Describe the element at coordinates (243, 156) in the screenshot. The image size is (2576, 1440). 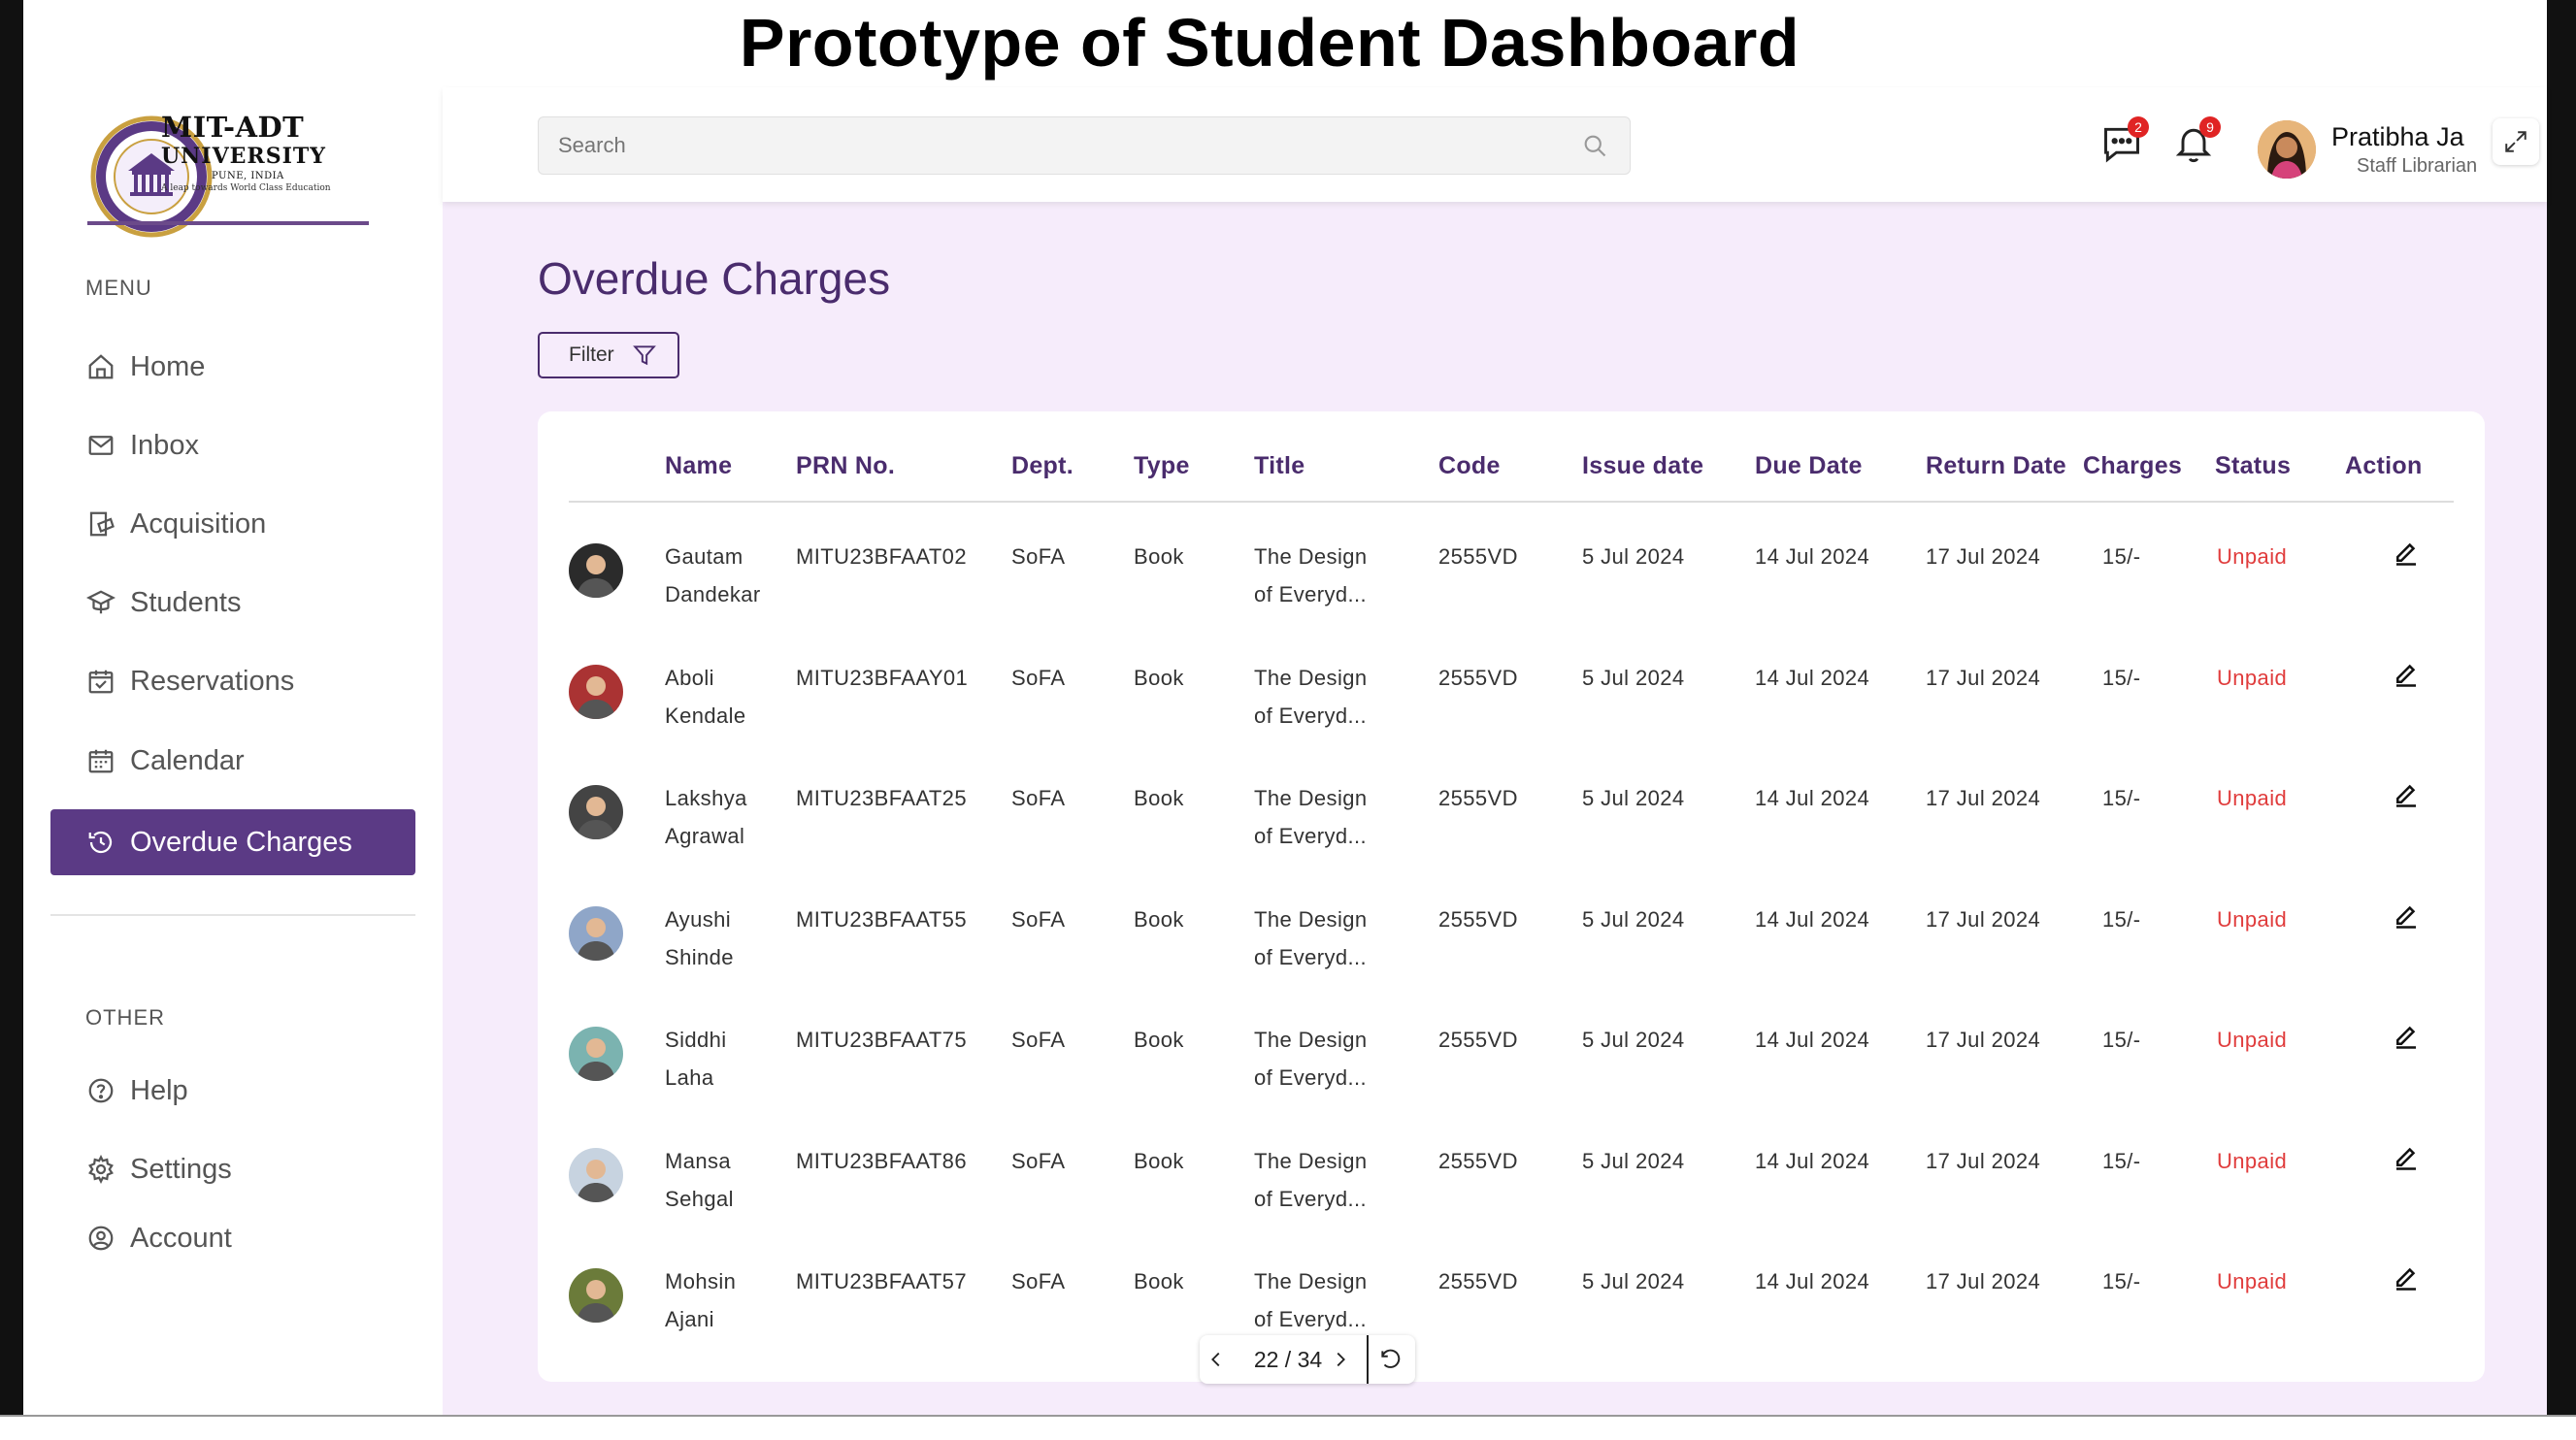
I see `logo-line2: UNIVERSITY` at that location.